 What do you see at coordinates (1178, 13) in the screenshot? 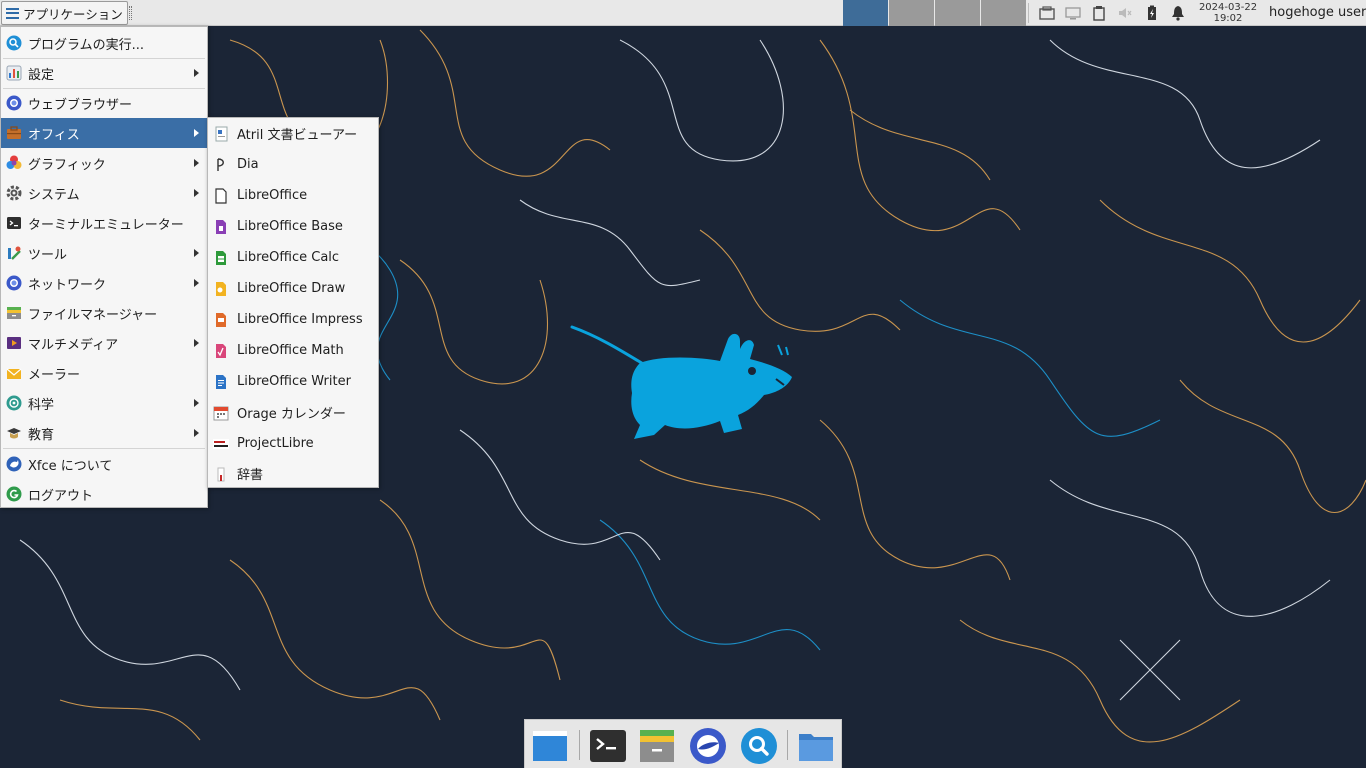
I see `notifications-bell-icon` at bounding box center [1178, 13].